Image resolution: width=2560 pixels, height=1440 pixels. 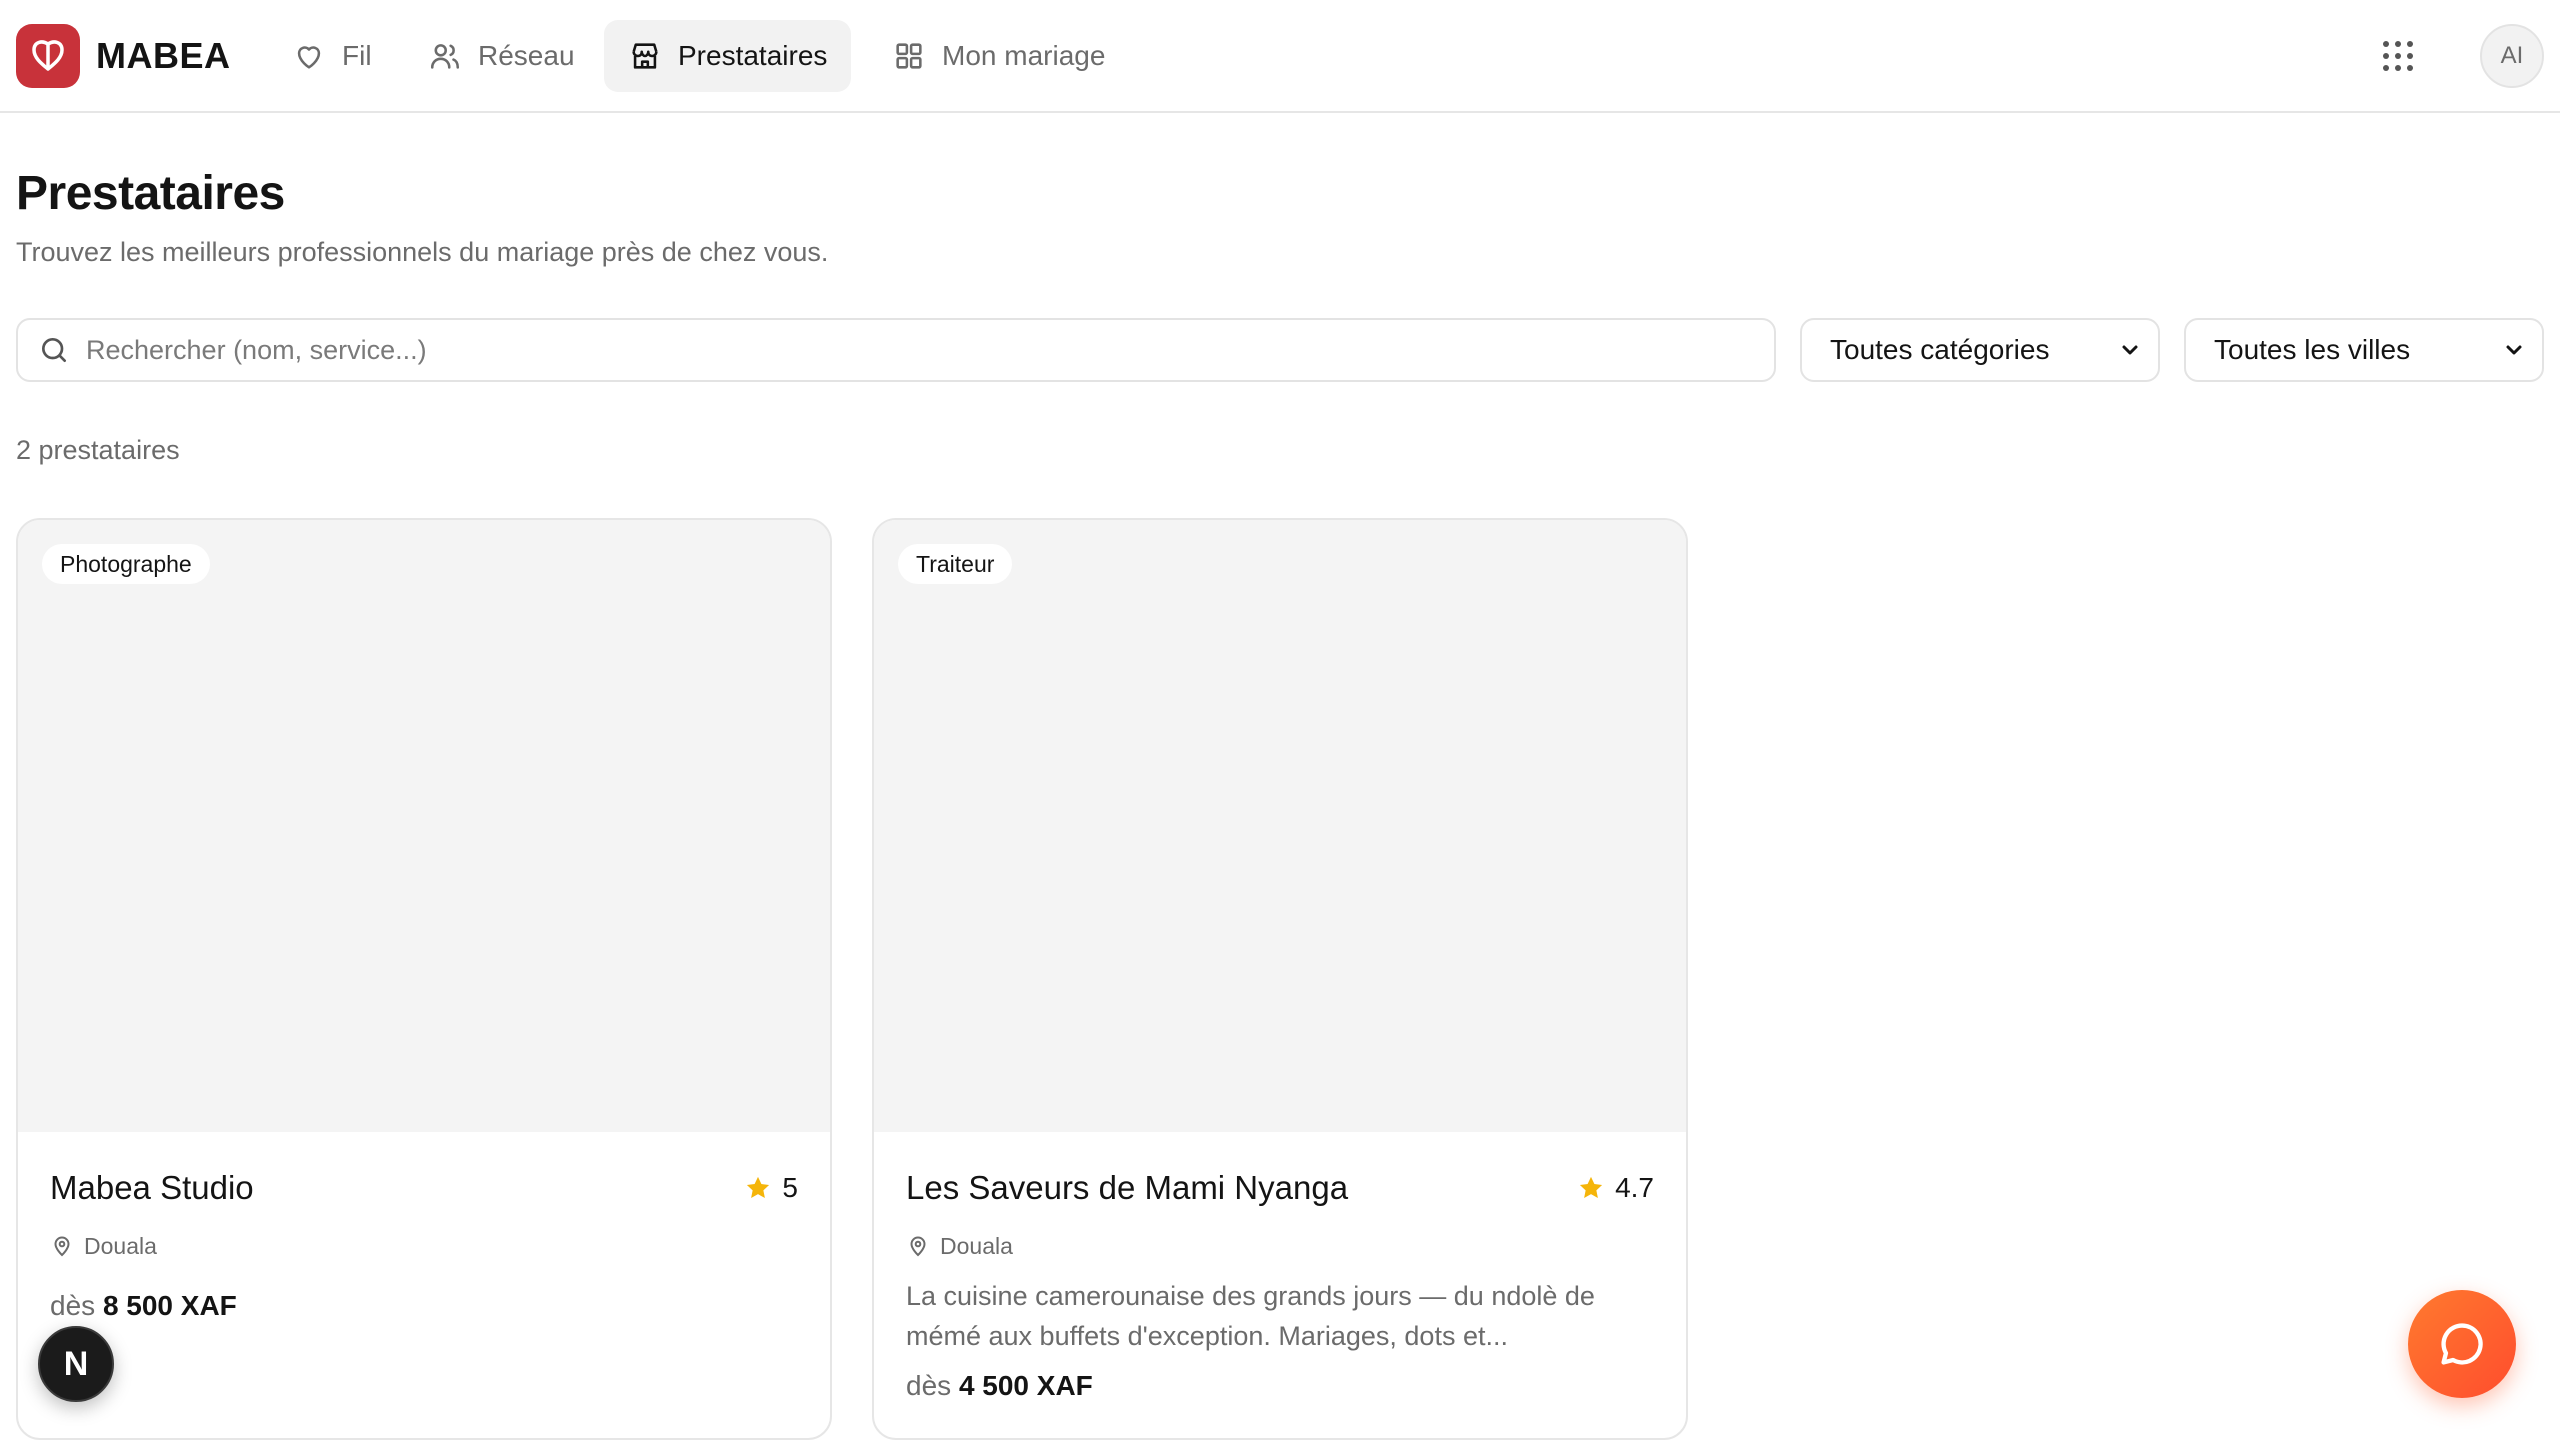 I want to click on nav-item-mon-mariage: Mon mariage, so click(x=998, y=56).